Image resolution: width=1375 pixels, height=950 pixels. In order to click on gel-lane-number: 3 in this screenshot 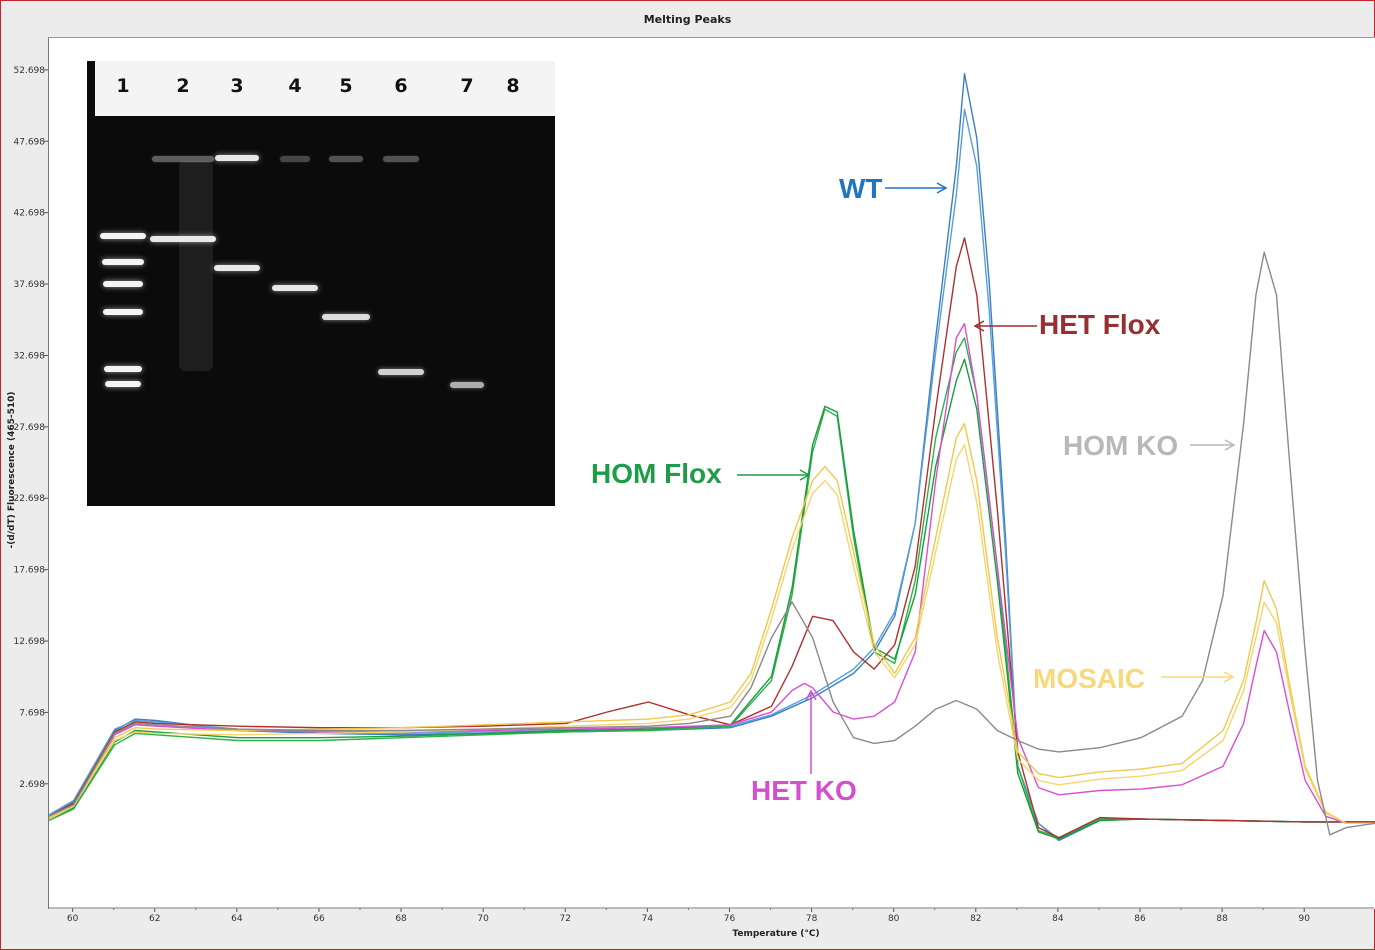, I will do `click(237, 86)`.